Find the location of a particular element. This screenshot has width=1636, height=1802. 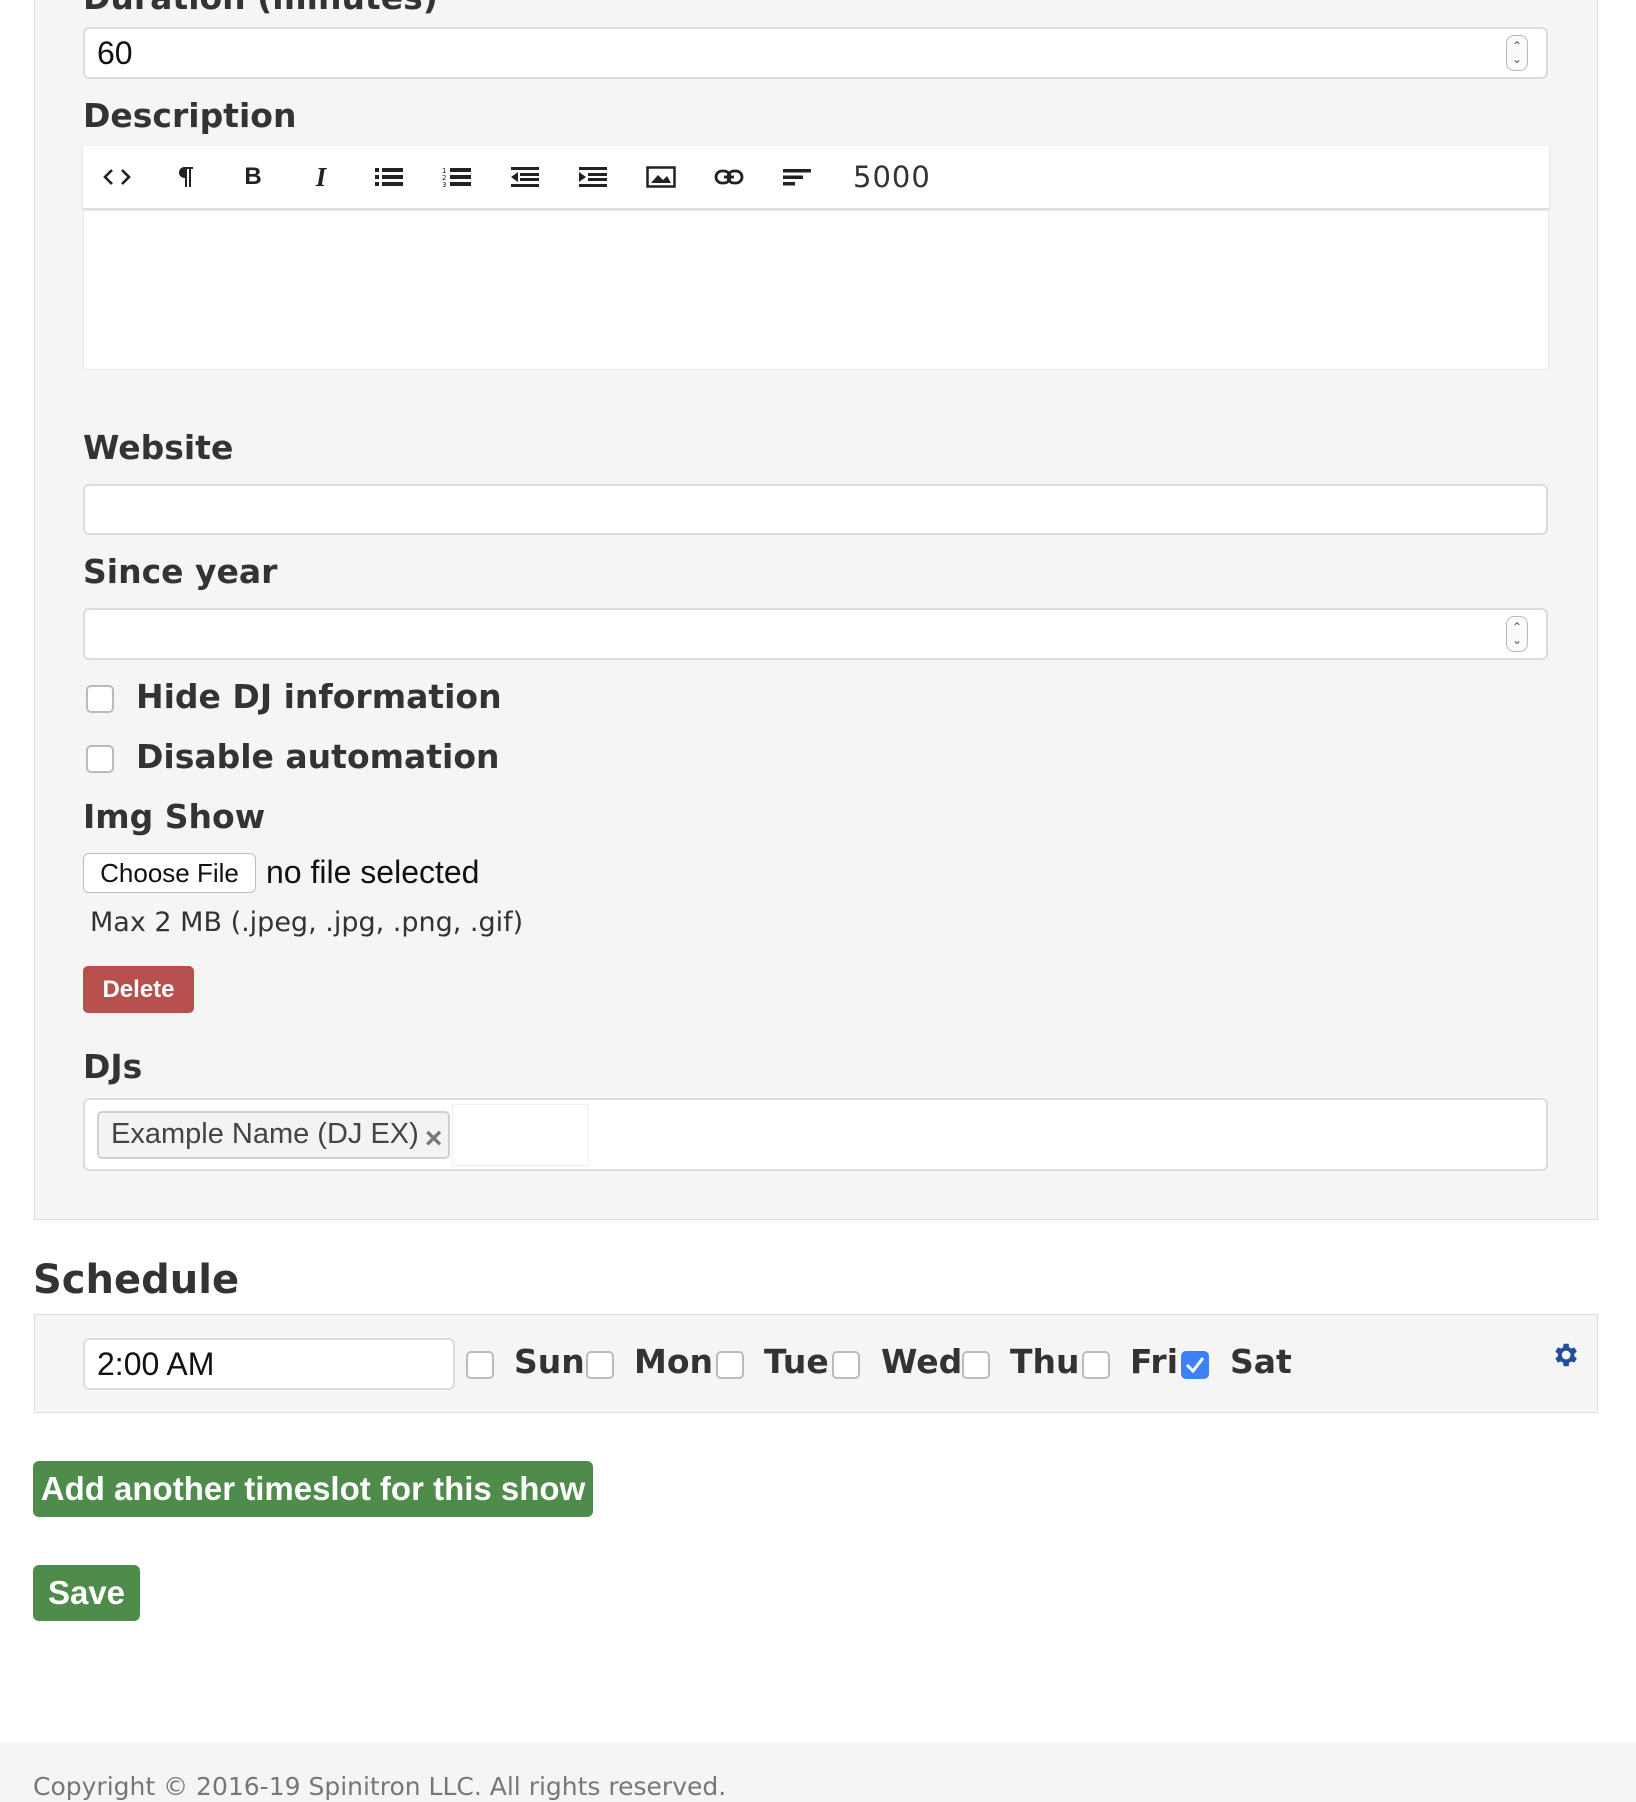

djs-label: DJs is located at coordinates (113, 1066).